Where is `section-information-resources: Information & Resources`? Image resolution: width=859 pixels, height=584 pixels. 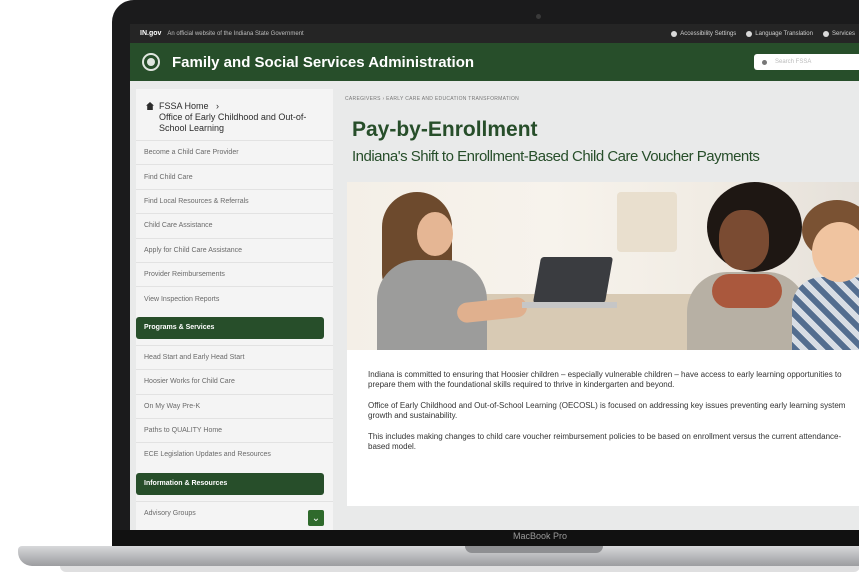
section-information-resources: Information & Resources is located at coordinates (230, 483).